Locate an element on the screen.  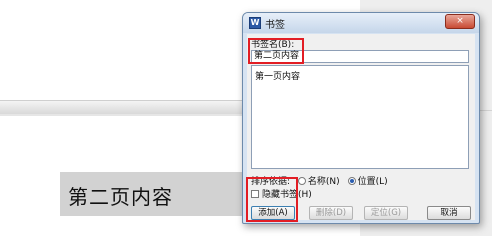
delete-button: 删除(D) is located at coordinates (331, 213).